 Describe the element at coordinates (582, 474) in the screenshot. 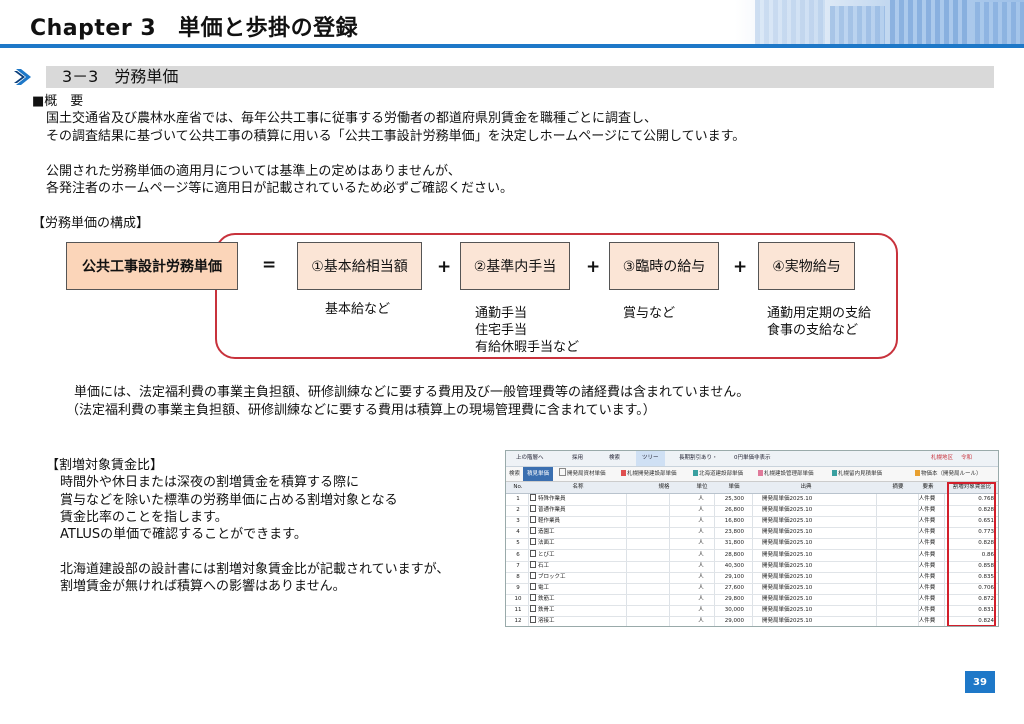

I see `tab-material: 開発局資材単価` at that location.